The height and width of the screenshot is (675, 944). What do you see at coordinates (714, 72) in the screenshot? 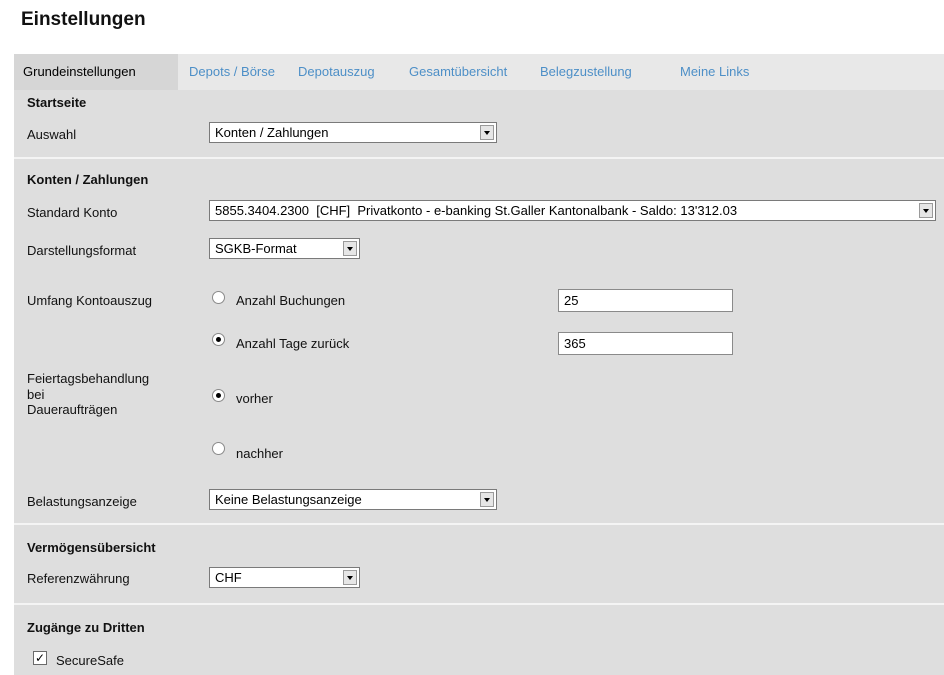
I see `tab-meine-links: Meine Links` at bounding box center [714, 72].